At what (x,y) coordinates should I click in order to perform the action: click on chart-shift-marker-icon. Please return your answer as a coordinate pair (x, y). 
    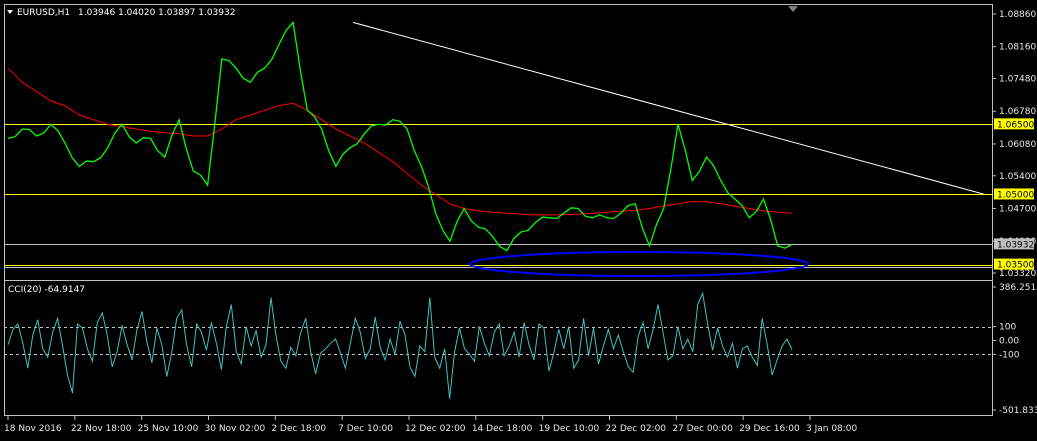
    Looking at the image, I should click on (793, 9).